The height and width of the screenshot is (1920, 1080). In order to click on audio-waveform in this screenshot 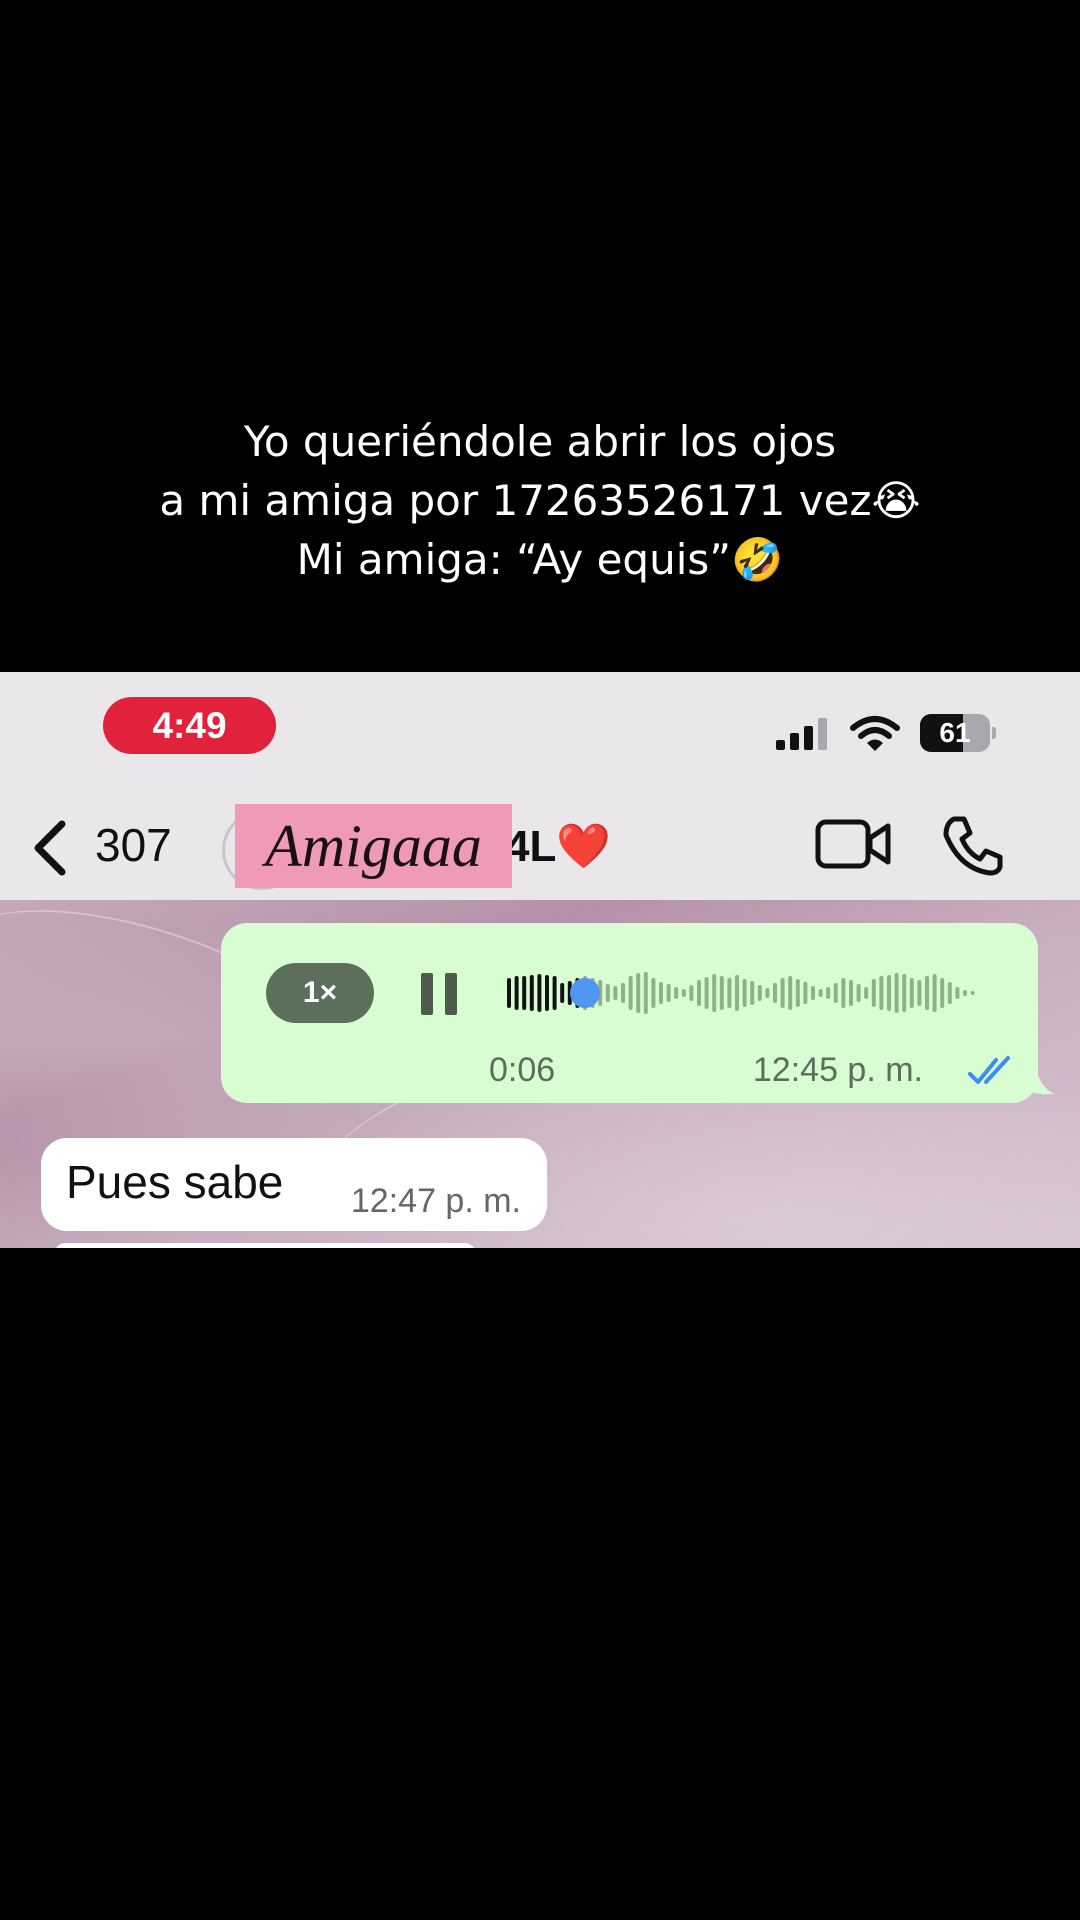, I will do `click(752, 993)`.